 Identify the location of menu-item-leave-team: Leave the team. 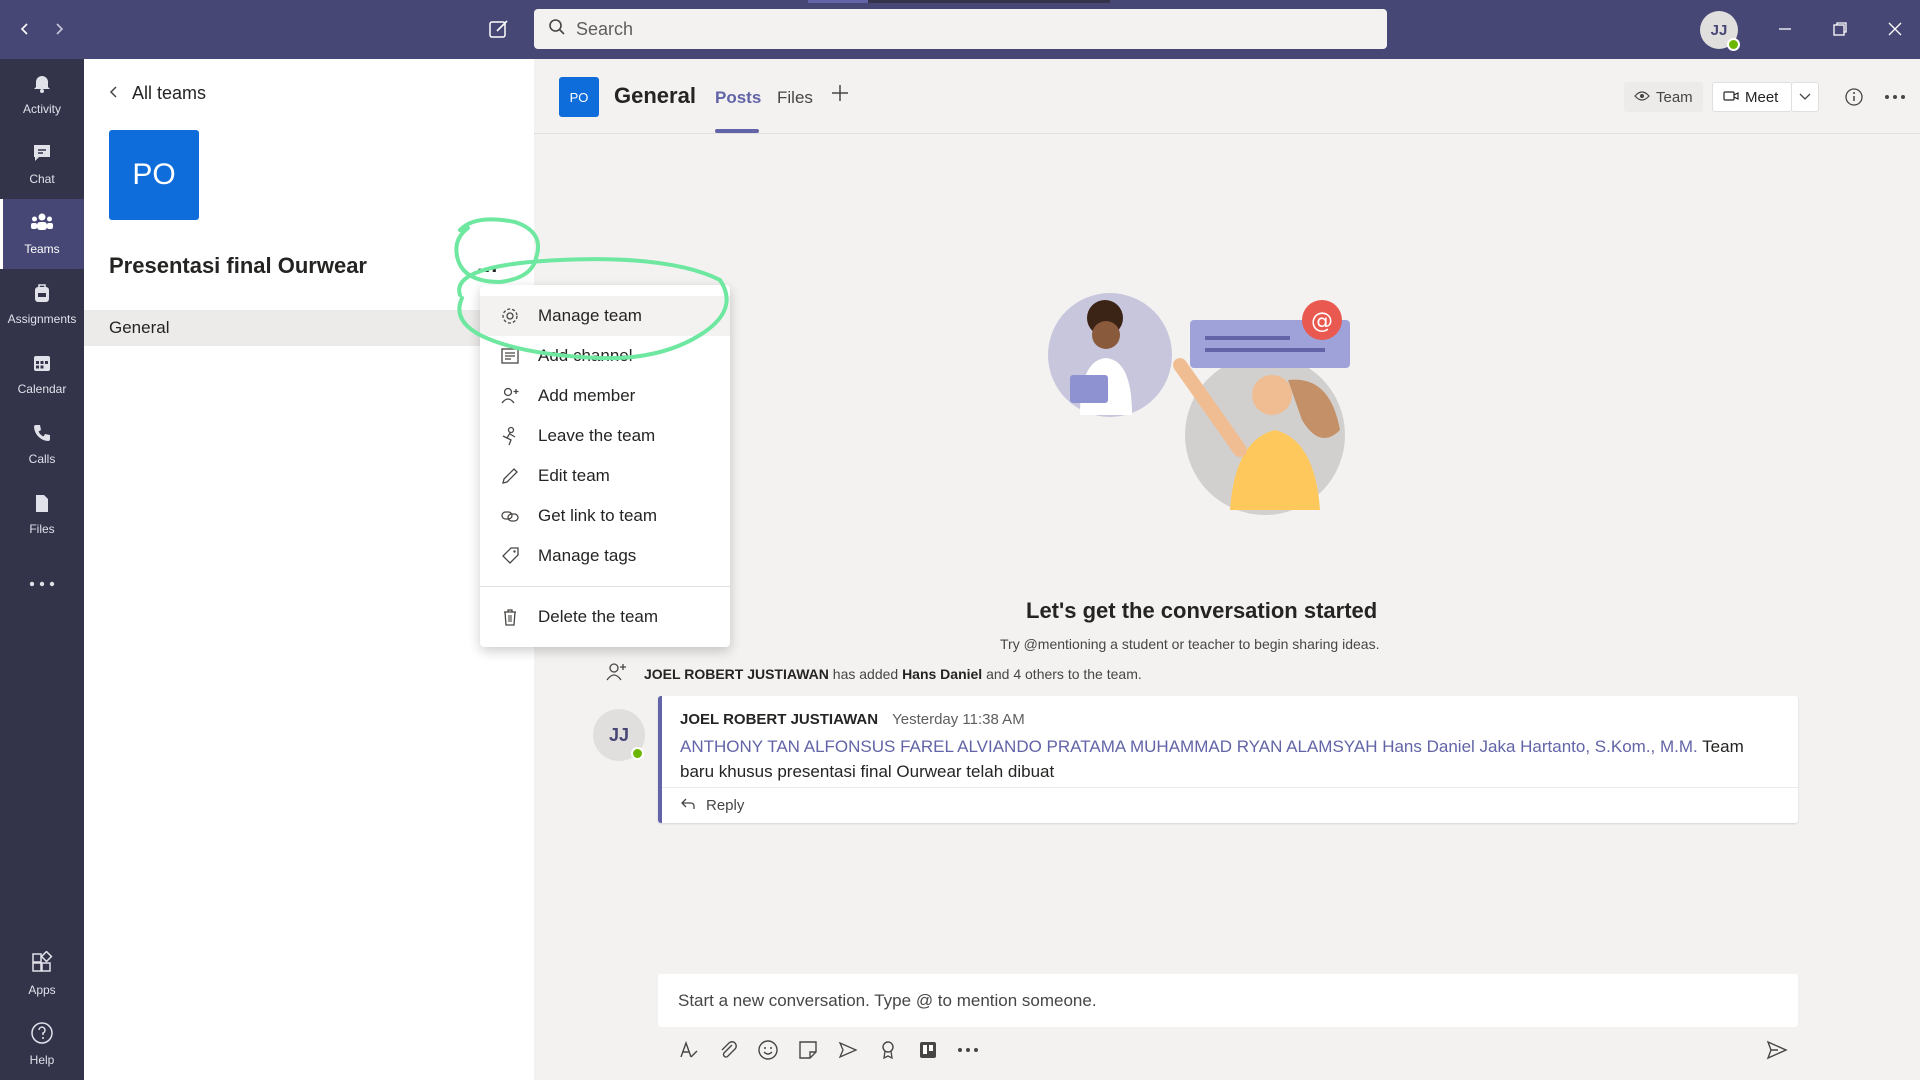
(605, 436).